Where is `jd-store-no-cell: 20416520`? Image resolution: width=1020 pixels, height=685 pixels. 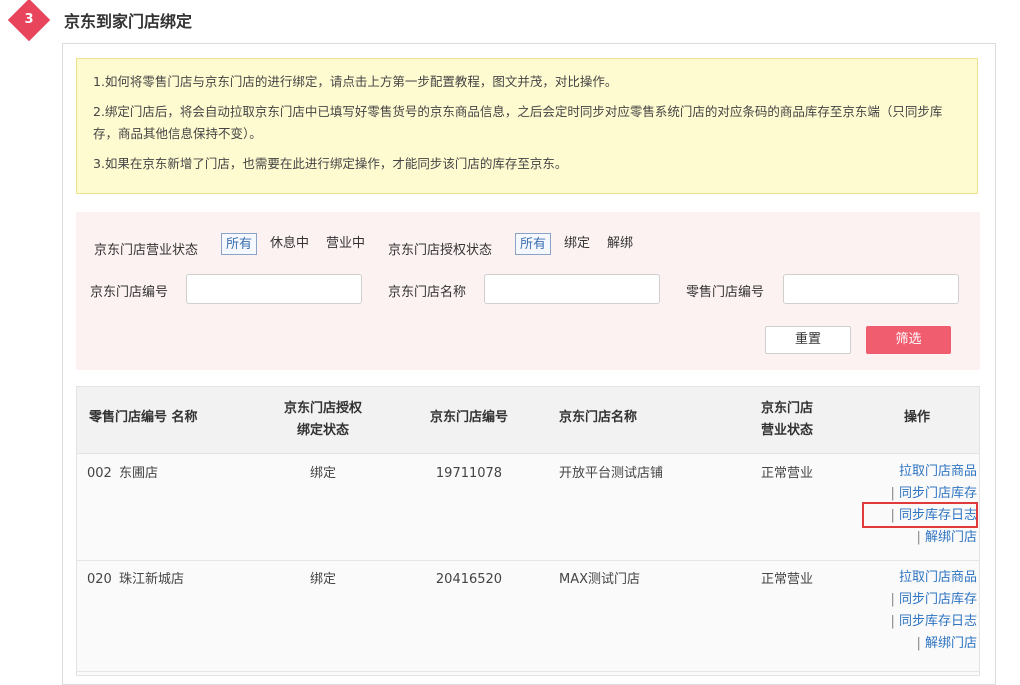 jd-store-no-cell: 20416520 is located at coordinates (469, 579).